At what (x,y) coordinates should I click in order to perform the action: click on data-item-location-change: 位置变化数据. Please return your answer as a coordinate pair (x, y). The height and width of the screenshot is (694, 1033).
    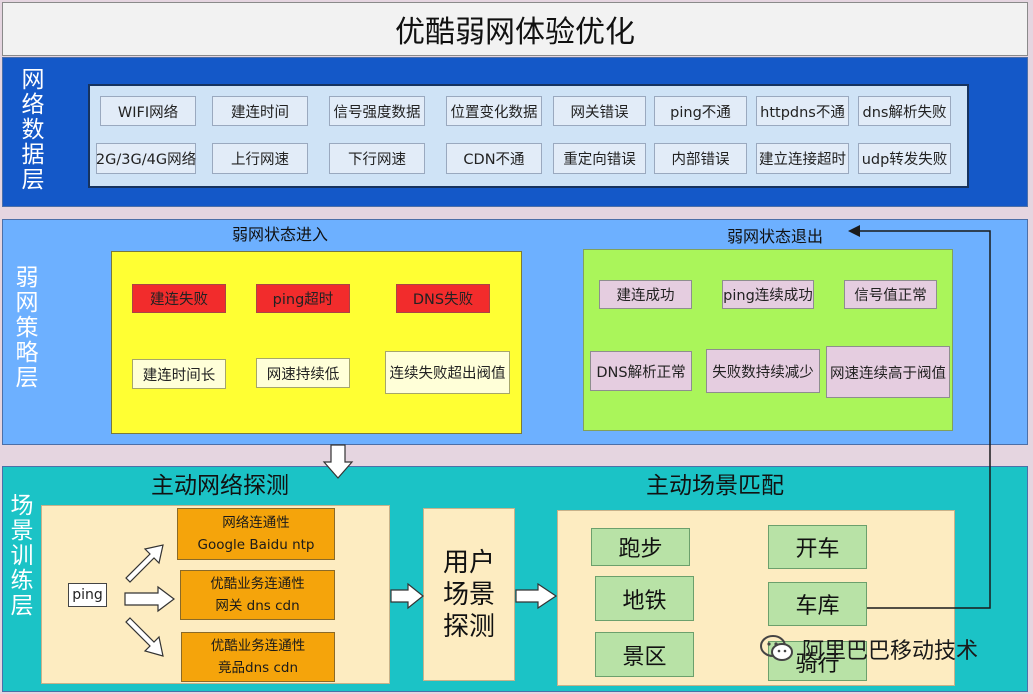
    Looking at the image, I should click on (494, 111).